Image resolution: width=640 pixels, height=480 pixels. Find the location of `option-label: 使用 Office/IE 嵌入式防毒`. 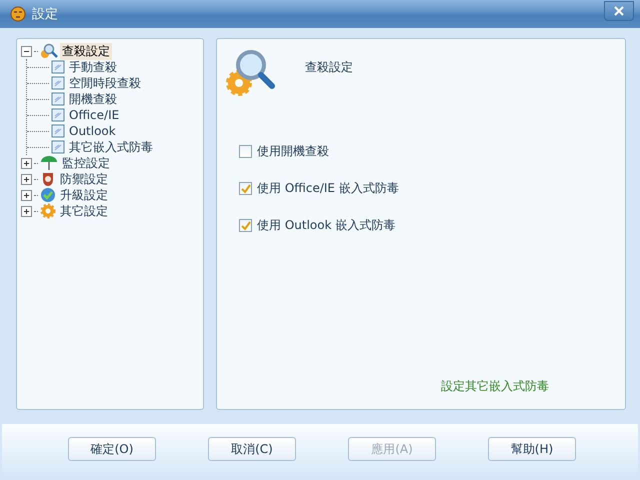

option-label: 使用 Office/IE 嵌入式防毒 is located at coordinates (328, 188).